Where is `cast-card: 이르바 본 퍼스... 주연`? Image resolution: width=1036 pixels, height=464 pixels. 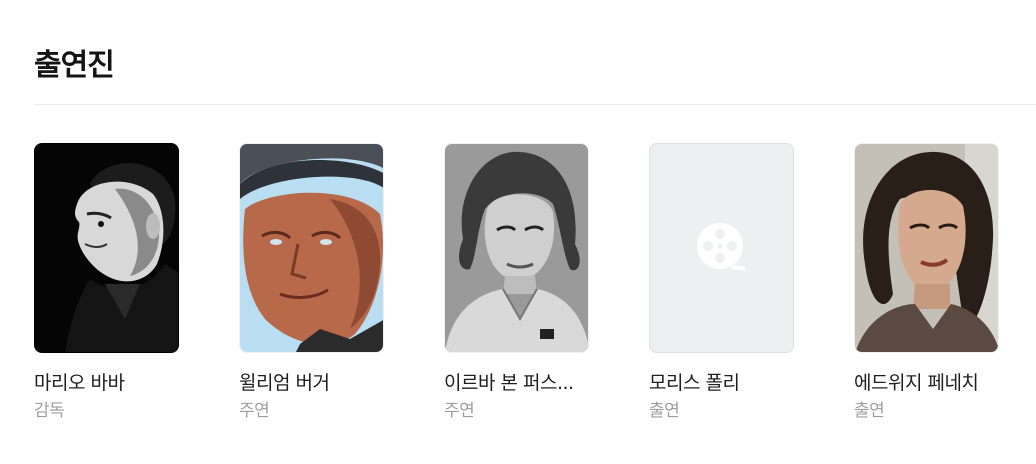
cast-card: 이르바 본 퍼스... 주연 is located at coordinates (516, 283).